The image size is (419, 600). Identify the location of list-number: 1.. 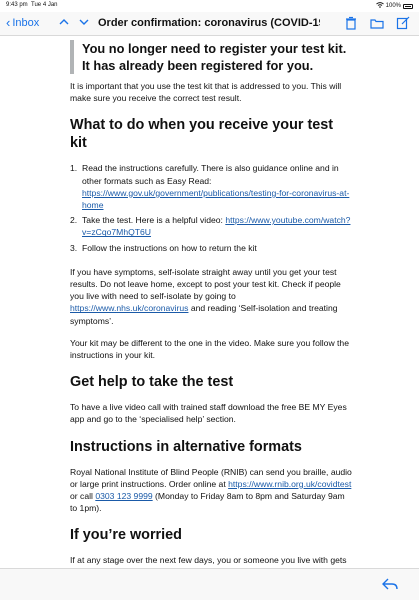
(74, 168).